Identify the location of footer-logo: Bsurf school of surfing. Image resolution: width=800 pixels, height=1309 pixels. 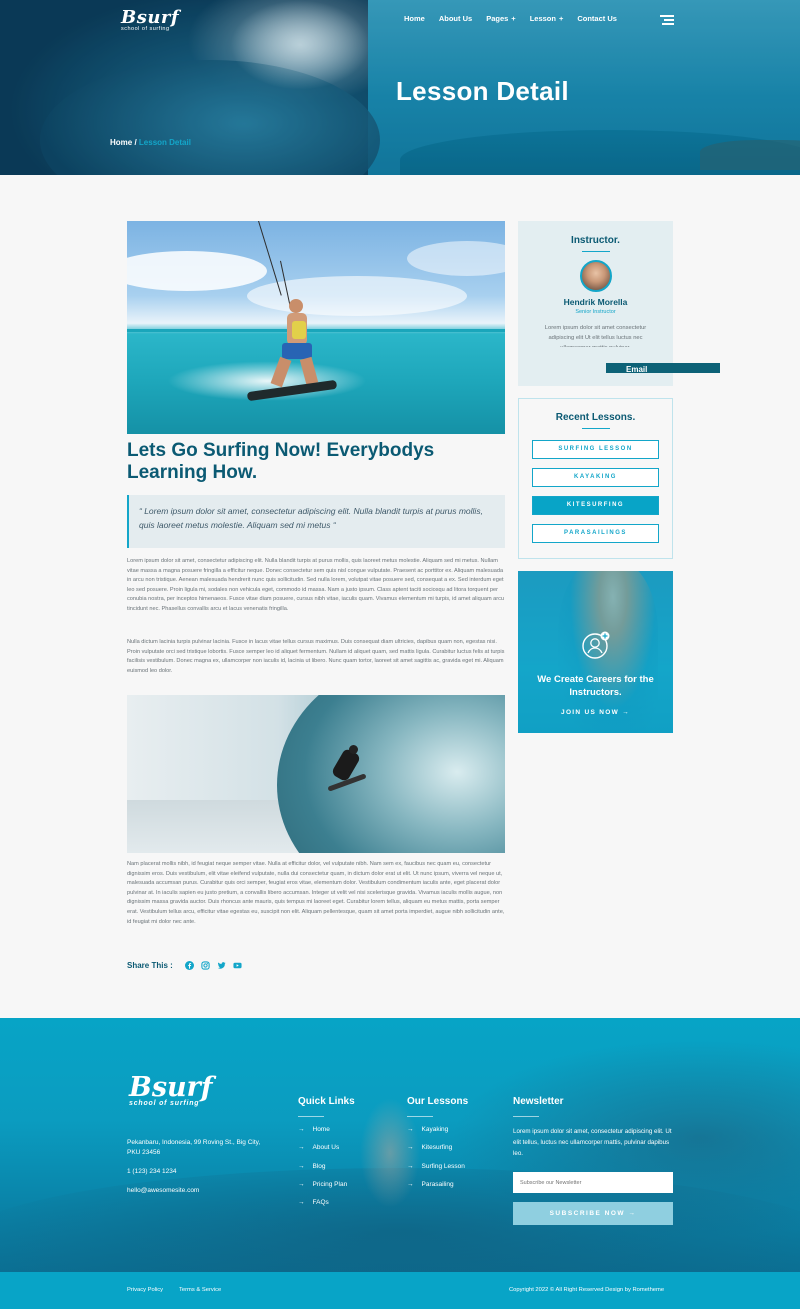
(171, 1089).